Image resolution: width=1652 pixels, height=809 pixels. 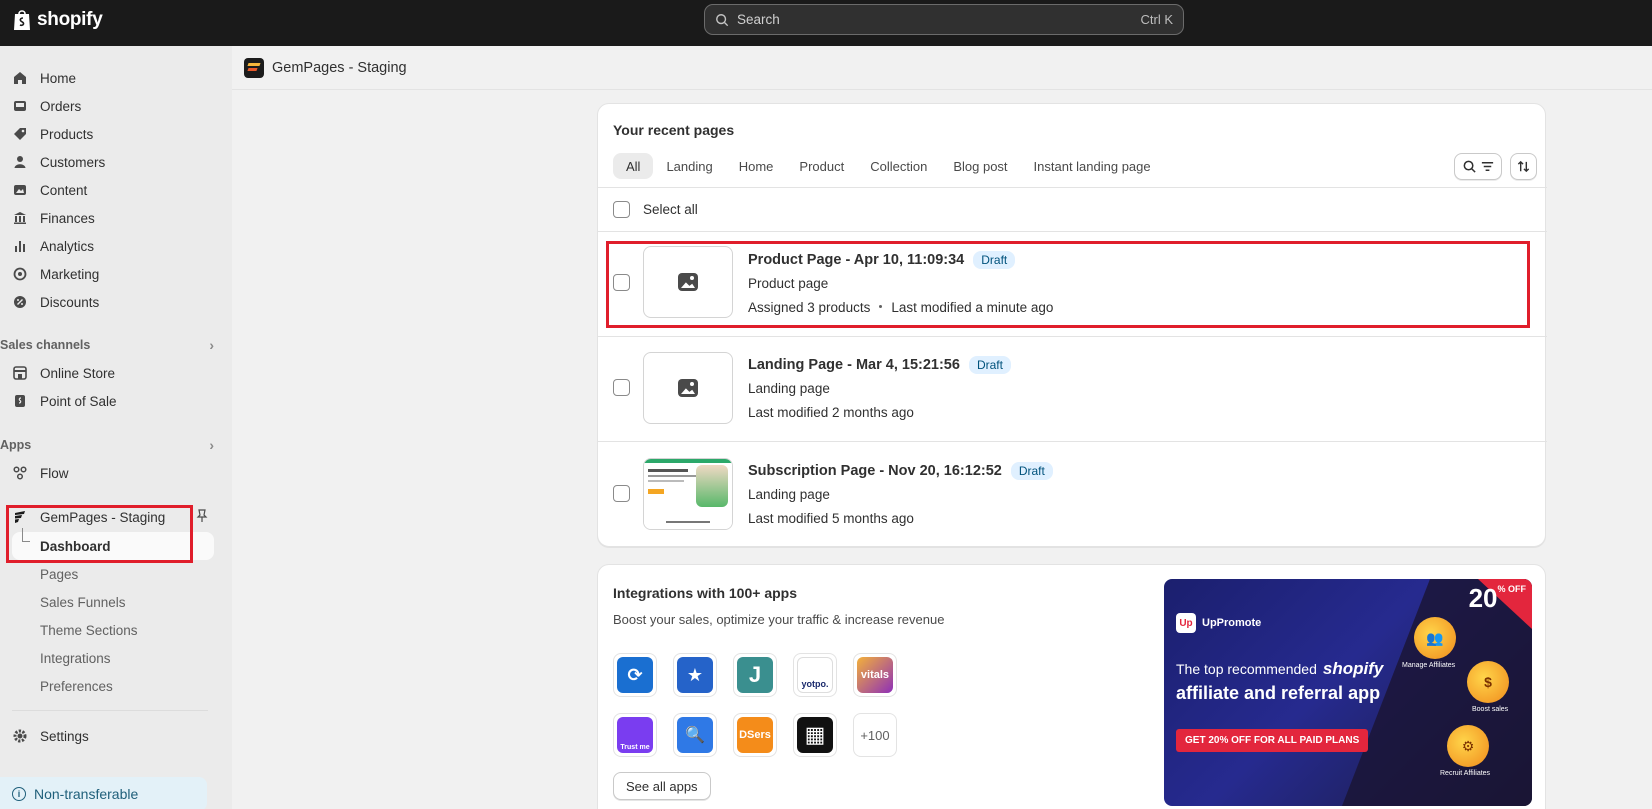 What do you see at coordinates (67, 246) in the screenshot?
I see `sidebar-item-label: Analytics` at bounding box center [67, 246].